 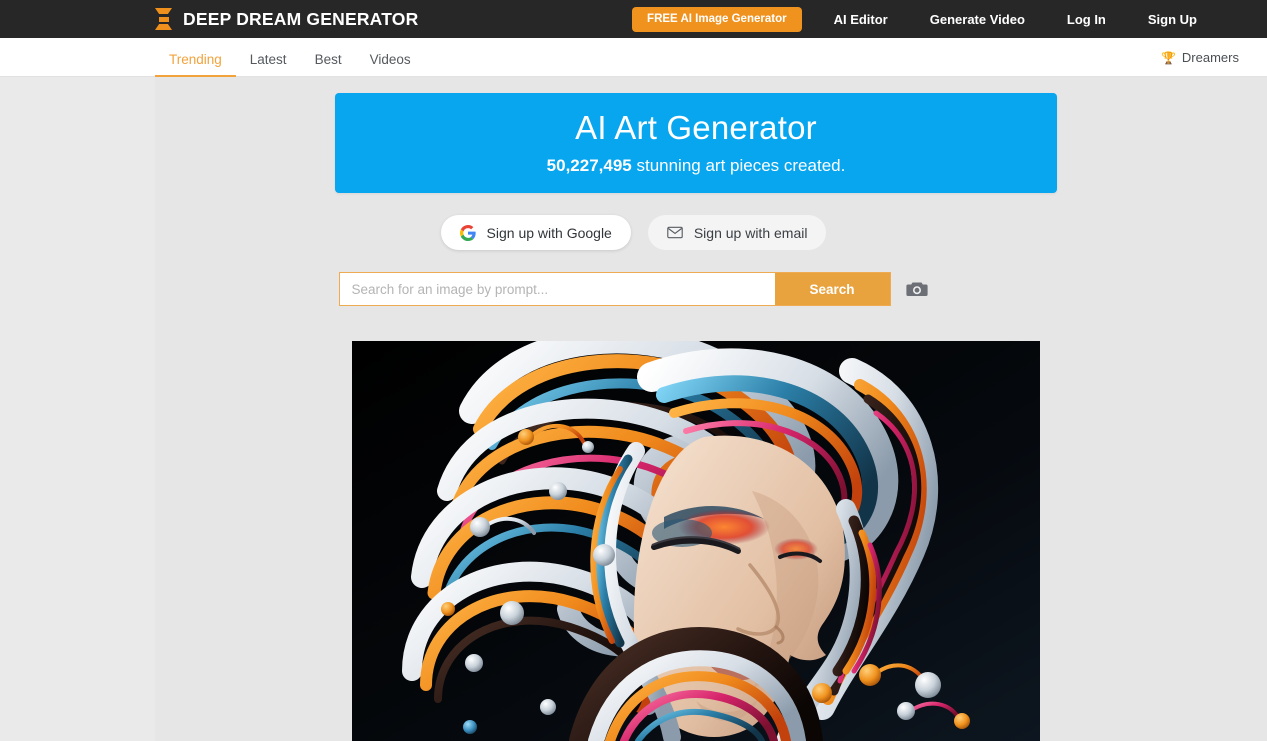 What do you see at coordinates (717, 19) in the screenshot?
I see `free-ai-image-generator-button: FREE AI Image Generator` at bounding box center [717, 19].